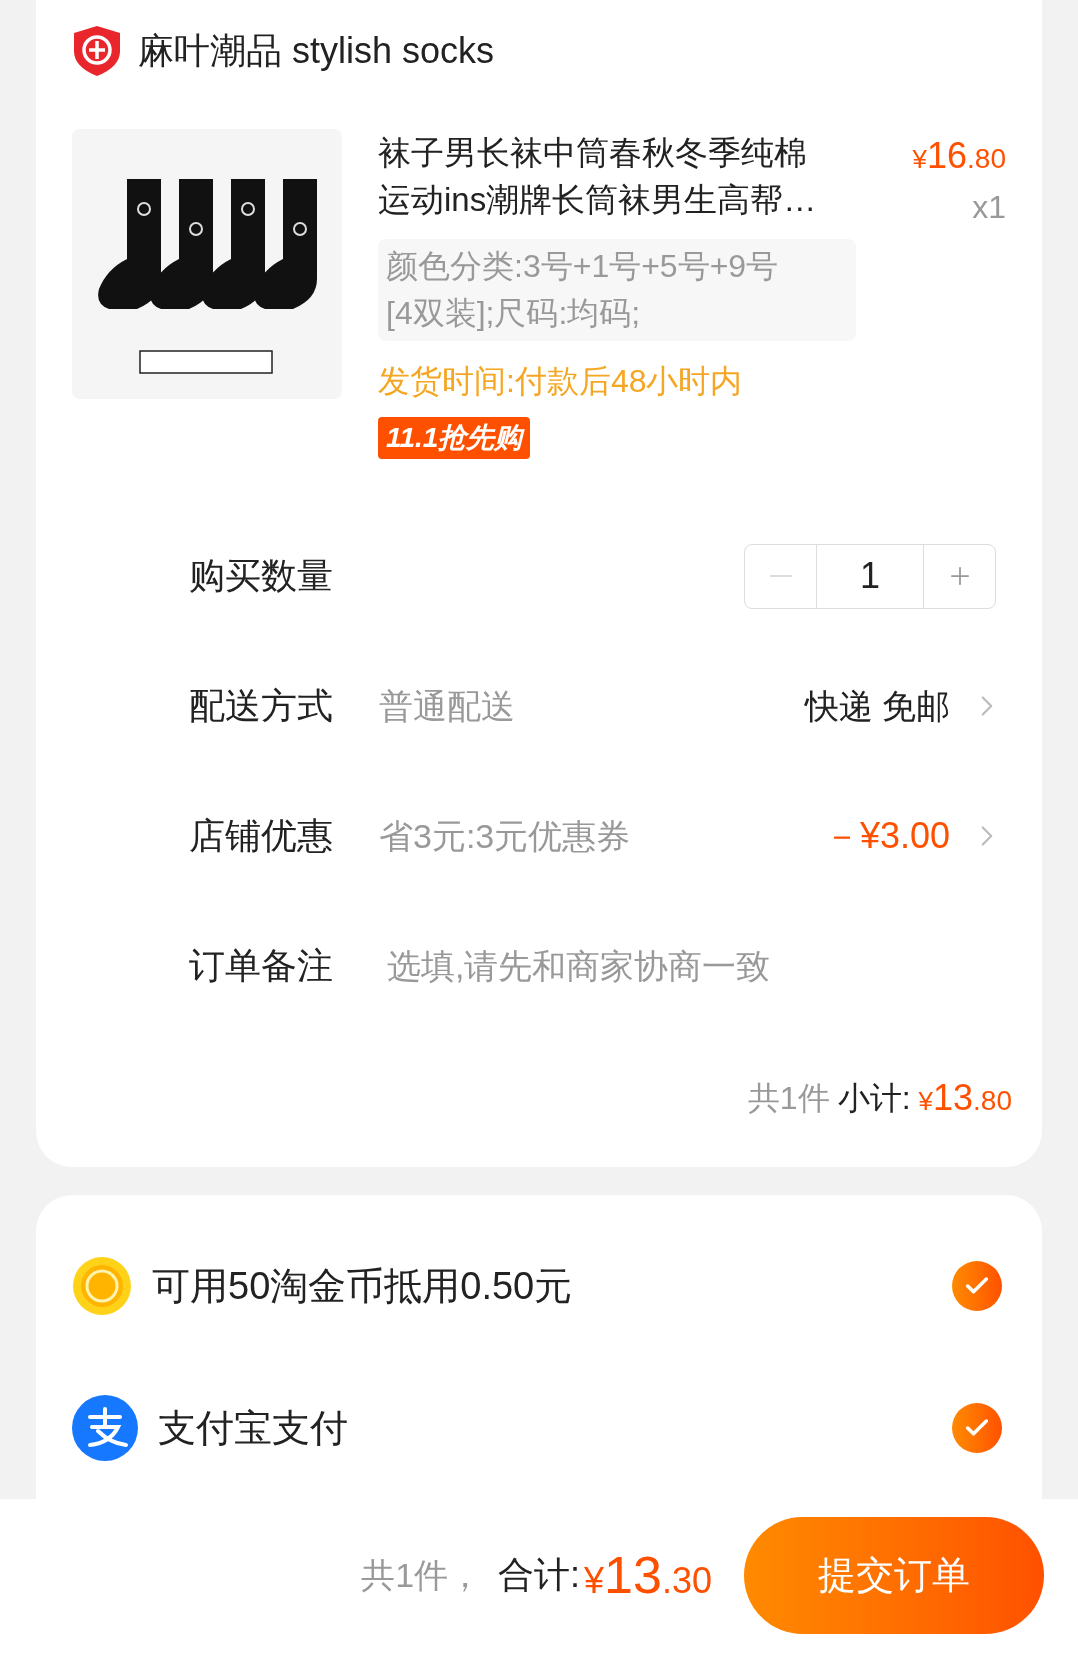 Image resolution: width=1078 pixels, height=1661 pixels. What do you see at coordinates (691, 966) in the screenshot?
I see `note-field: 选填,请先和商家协商一致` at bounding box center [691, 966].